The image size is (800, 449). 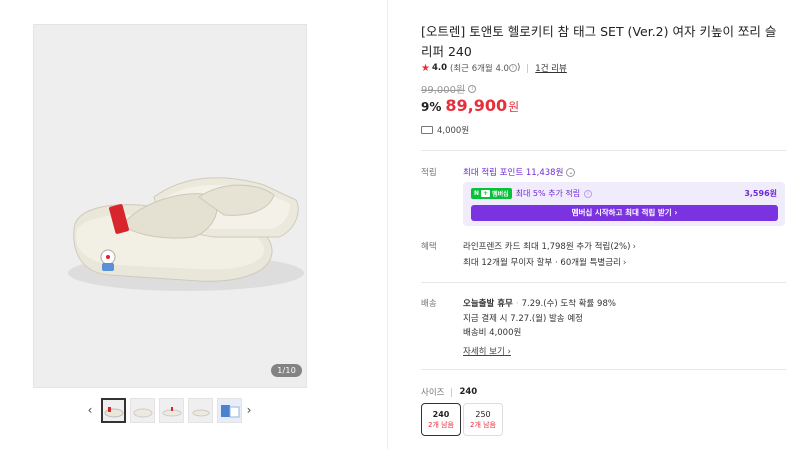 I want to click on card-benefit: 라인프렌즈 카드 최대 1,798원 추가 적립(2%) ›, so click(x=549, y=246).